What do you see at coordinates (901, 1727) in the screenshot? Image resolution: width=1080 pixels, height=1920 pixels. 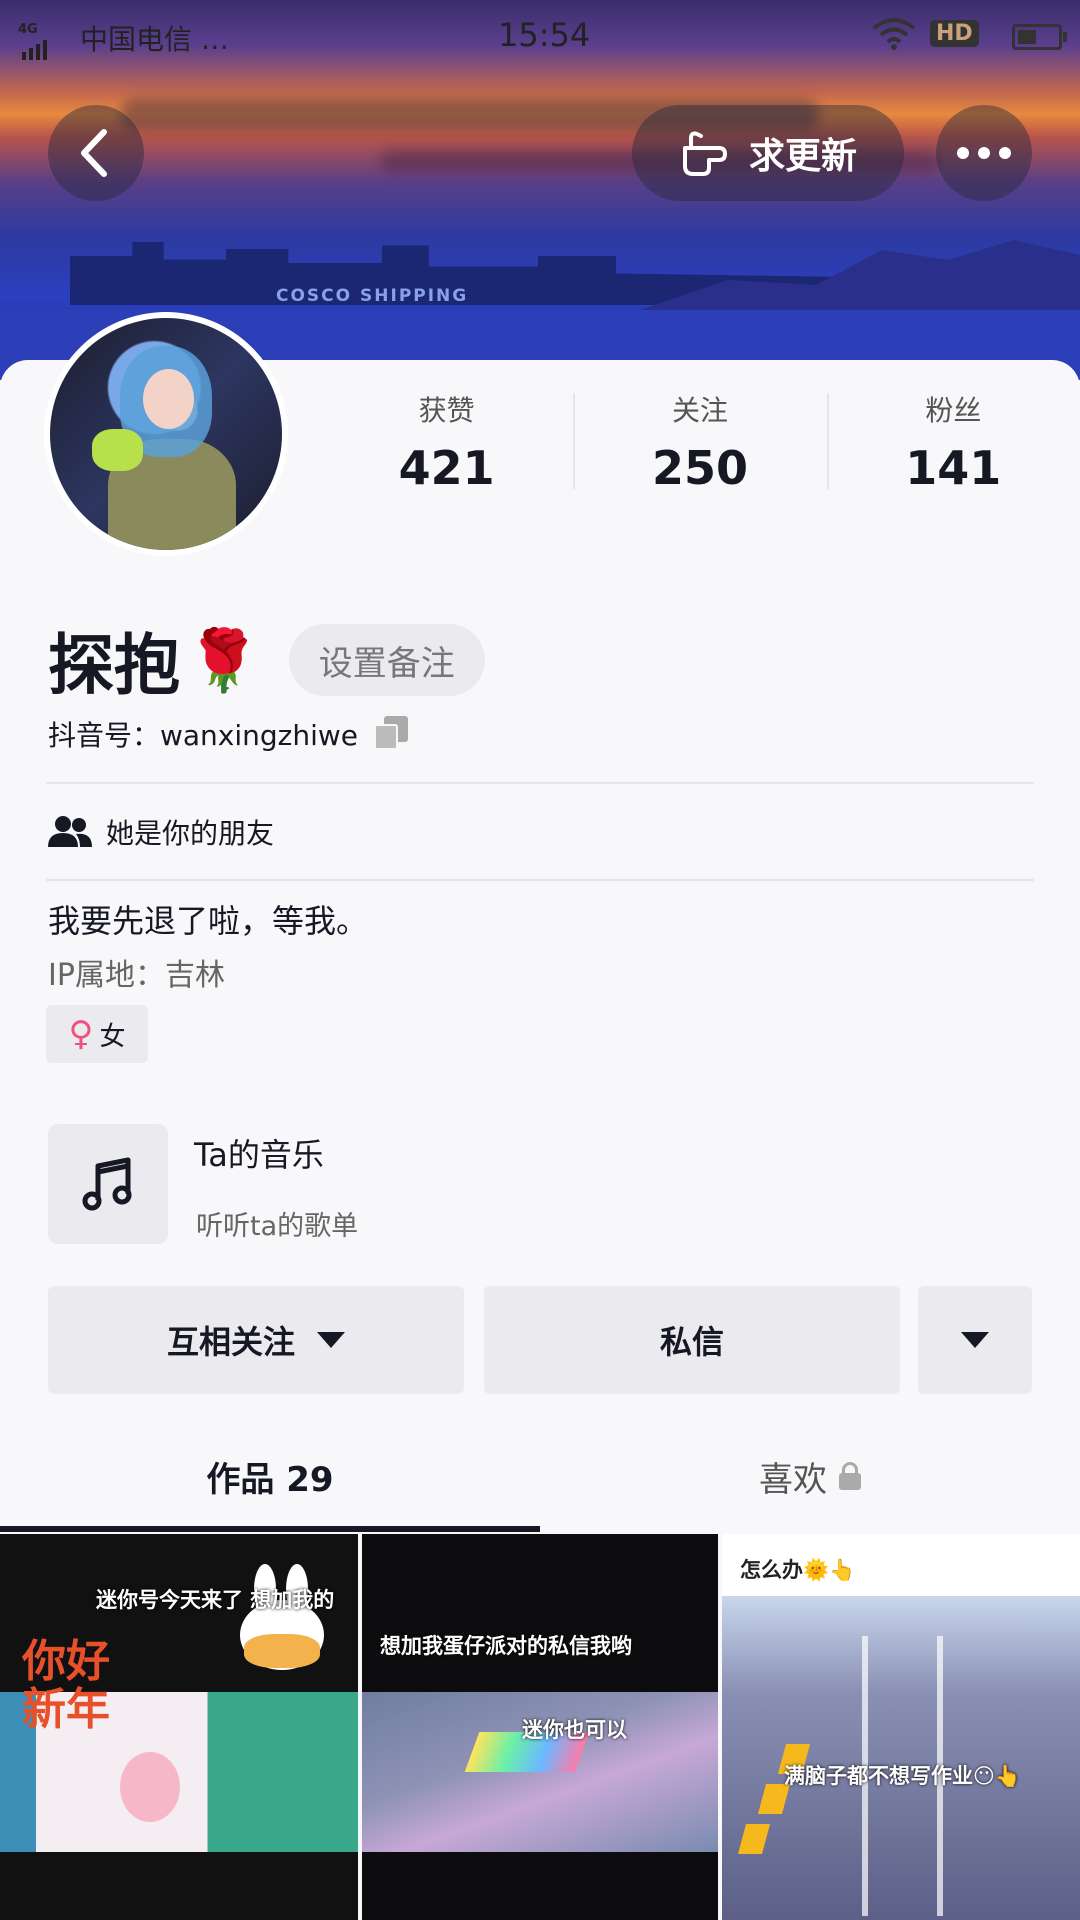 I see `video-thumbnail: 怎么办🌞👆 满脑子都不想写作业😶👆` at bounding box center [901, 1727].